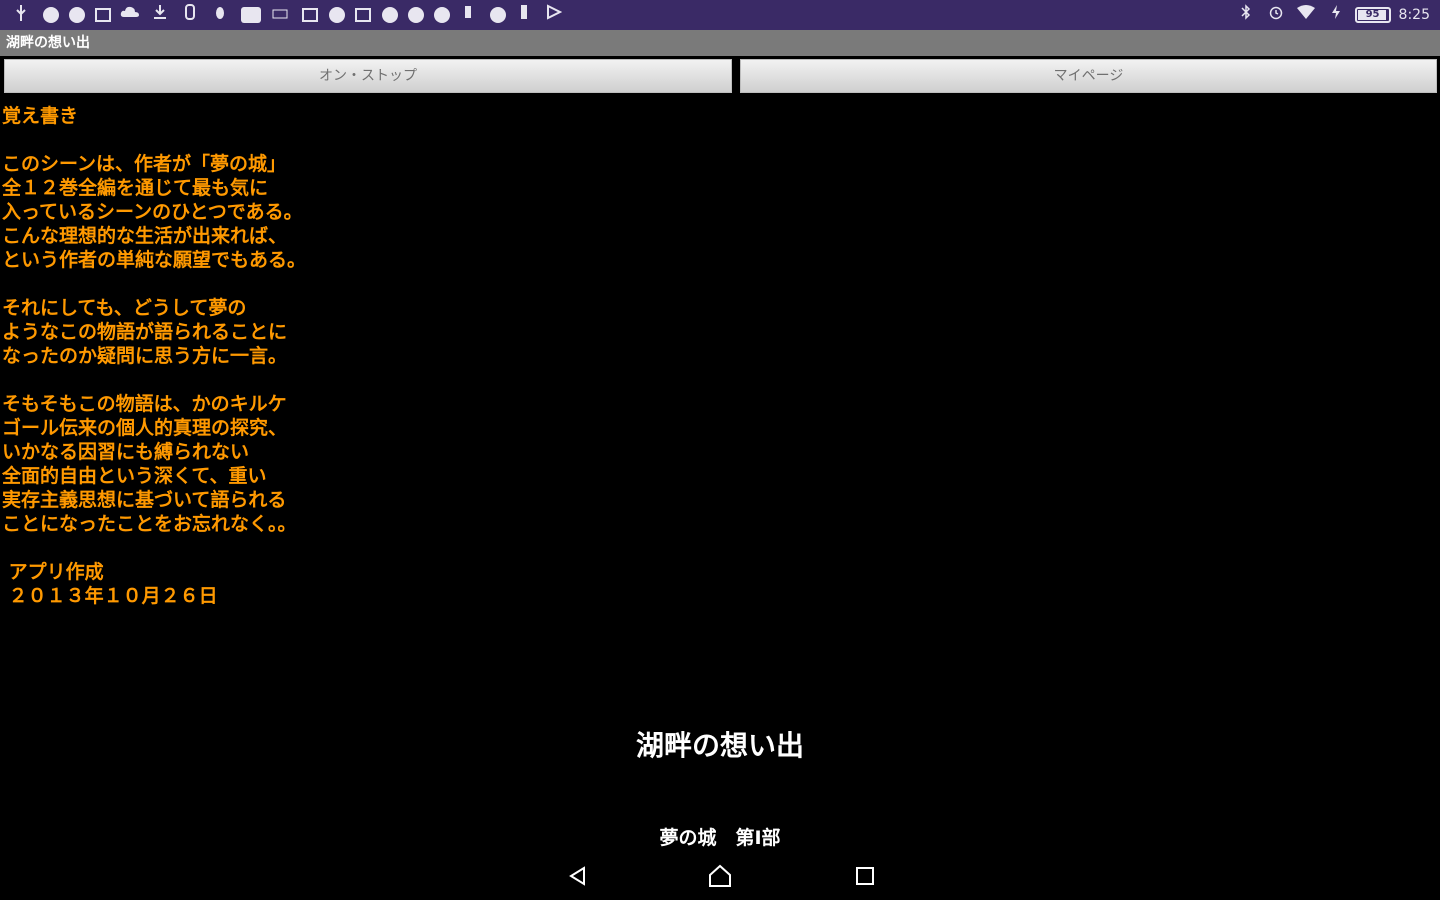 The image size is (1440, 900). I want to click on memo-line: 全面的自由という深くて、重い, so click(134, 476).